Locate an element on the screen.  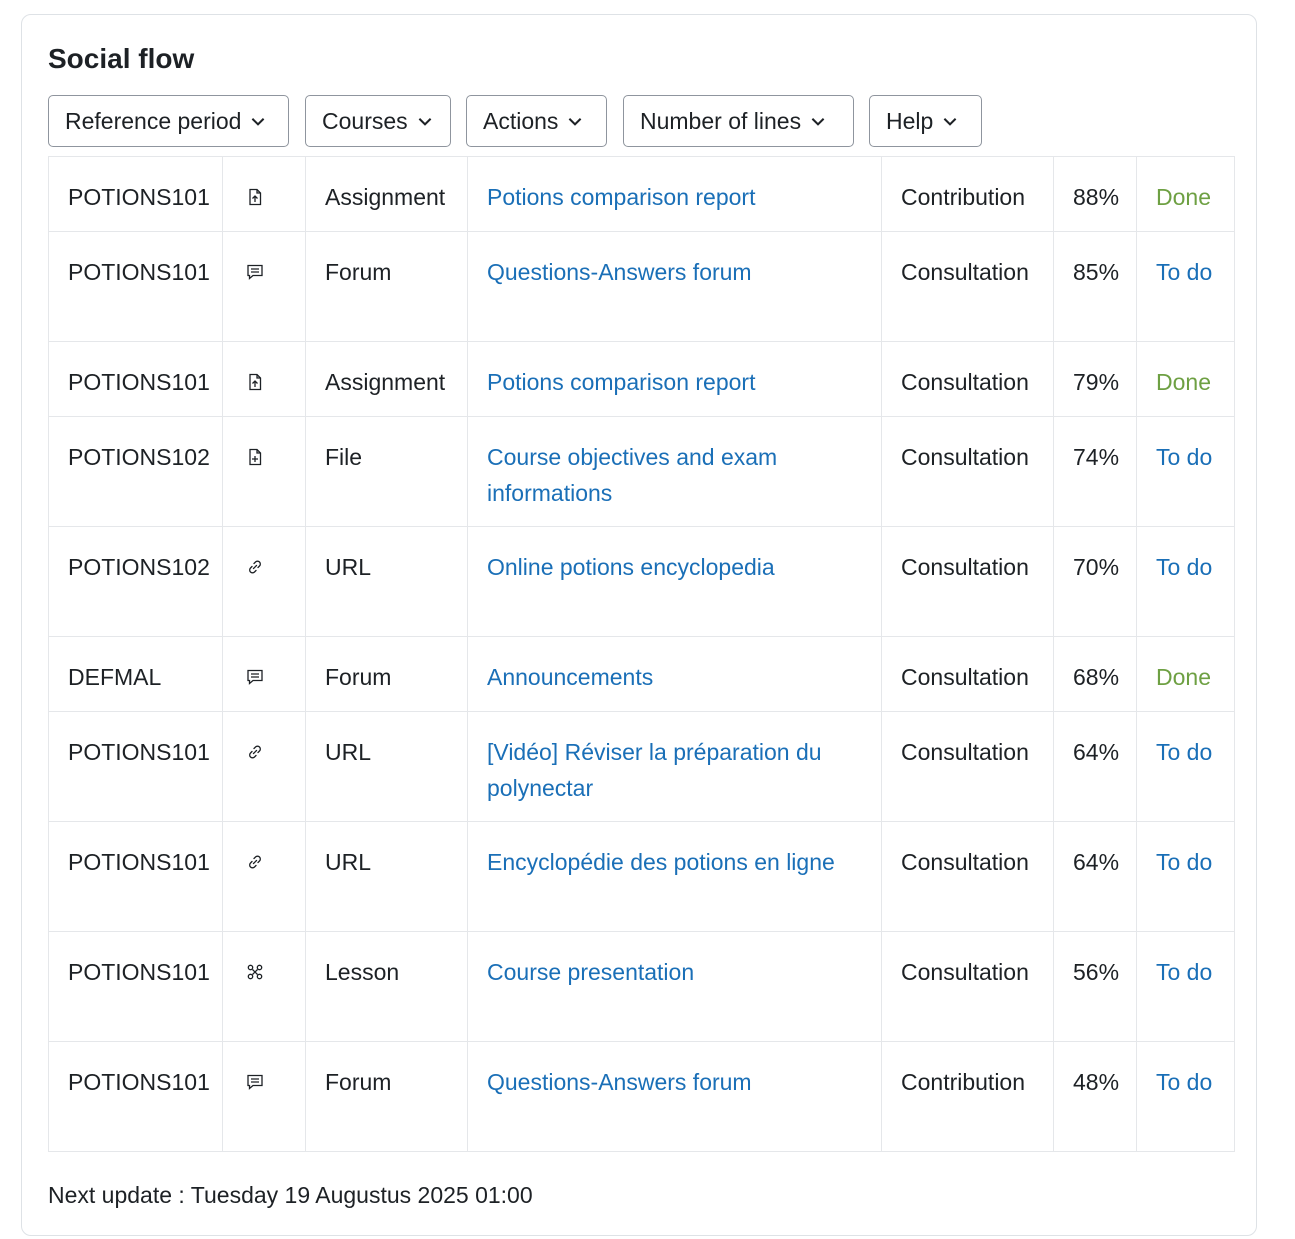
activity-title-link: Announcements is located at coordinates (570, 677).